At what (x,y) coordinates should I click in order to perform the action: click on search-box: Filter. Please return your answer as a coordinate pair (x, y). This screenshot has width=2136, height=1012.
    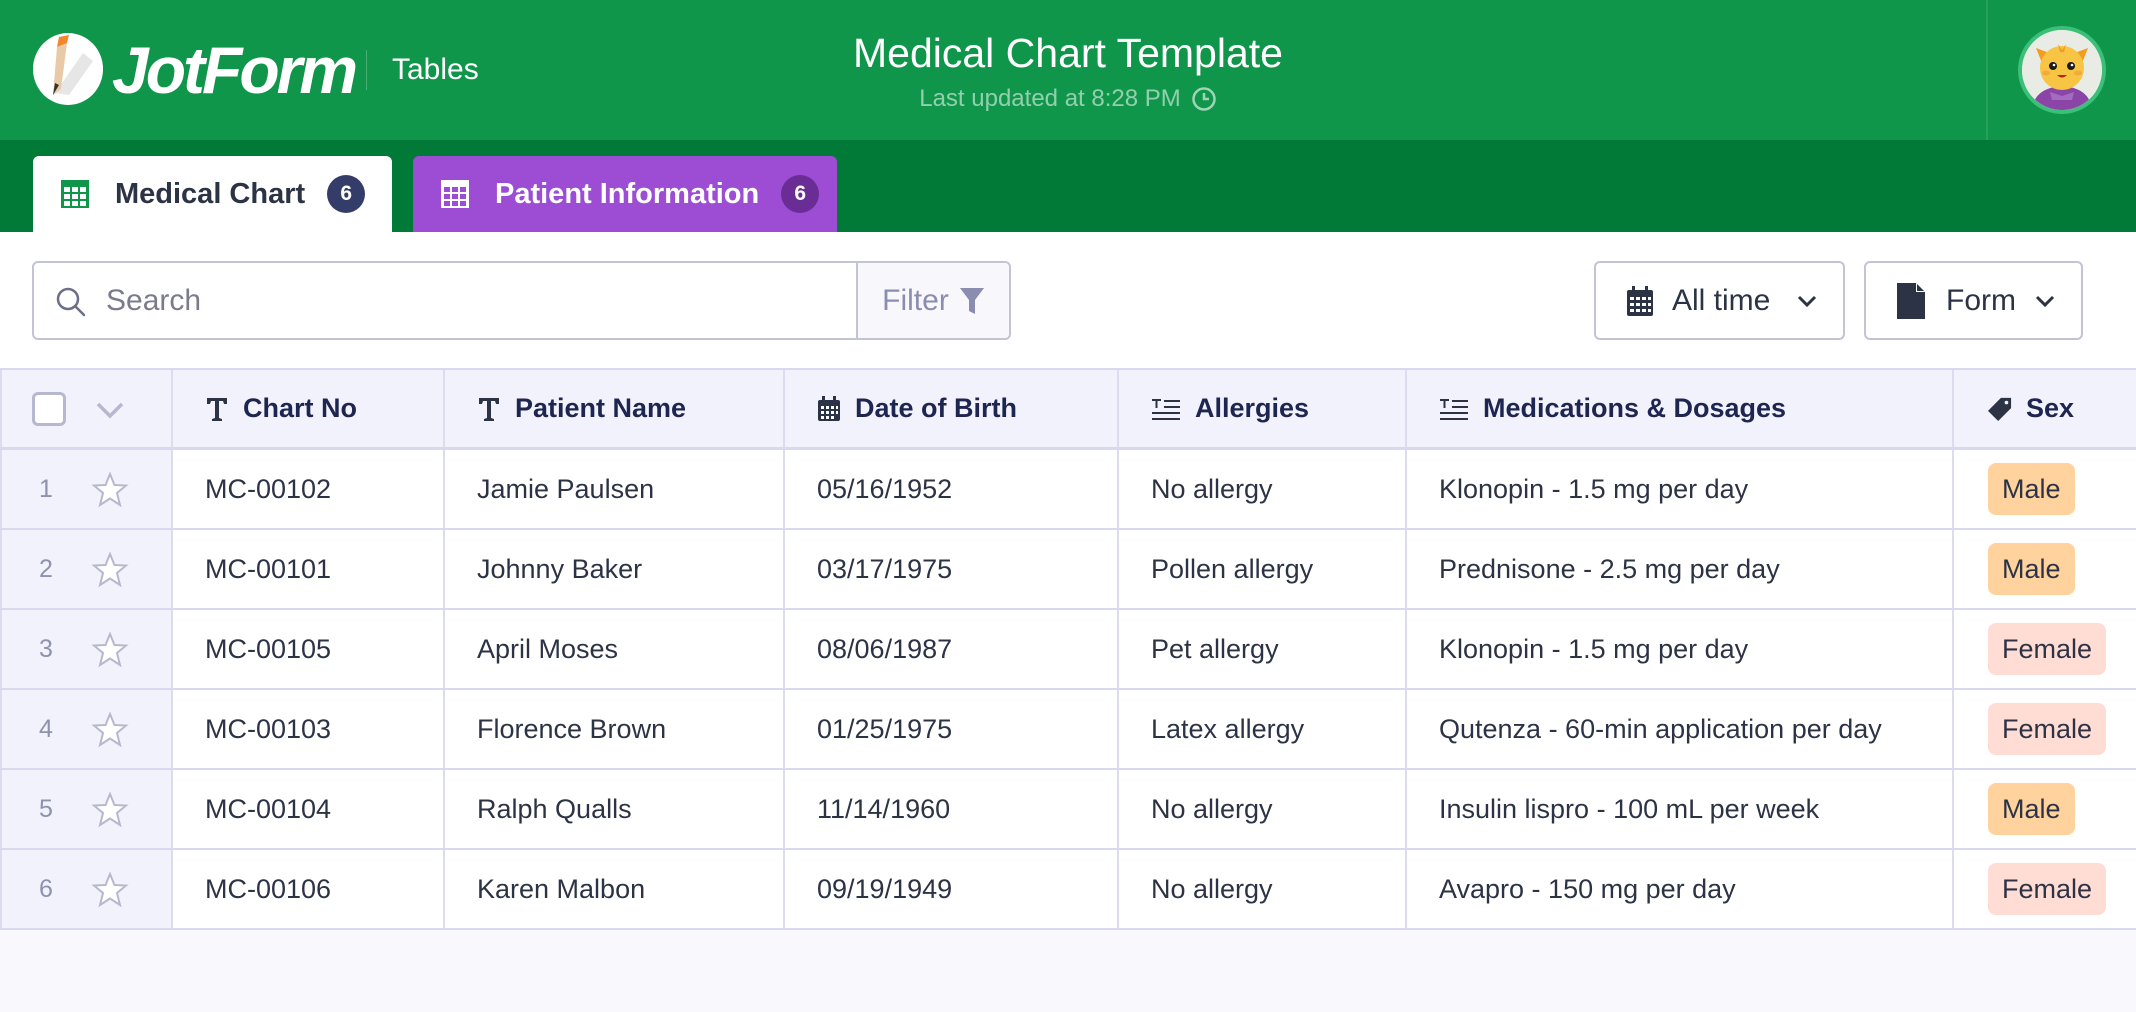
    Looking at the image, I should click on (521, 300).